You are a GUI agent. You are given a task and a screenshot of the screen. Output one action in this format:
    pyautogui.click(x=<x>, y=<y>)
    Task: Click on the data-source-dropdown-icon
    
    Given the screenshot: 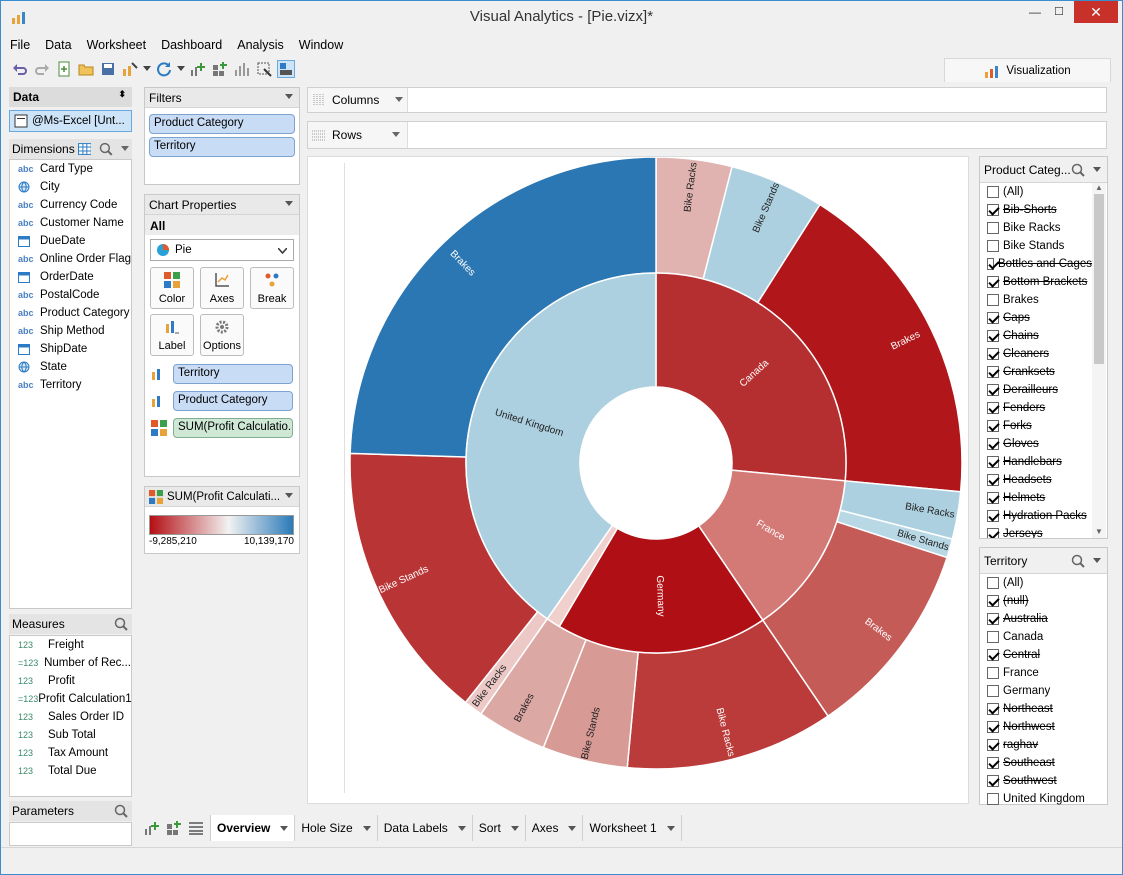 What is the action you would take?
    pyautogui.click(x=147, y=69)
    